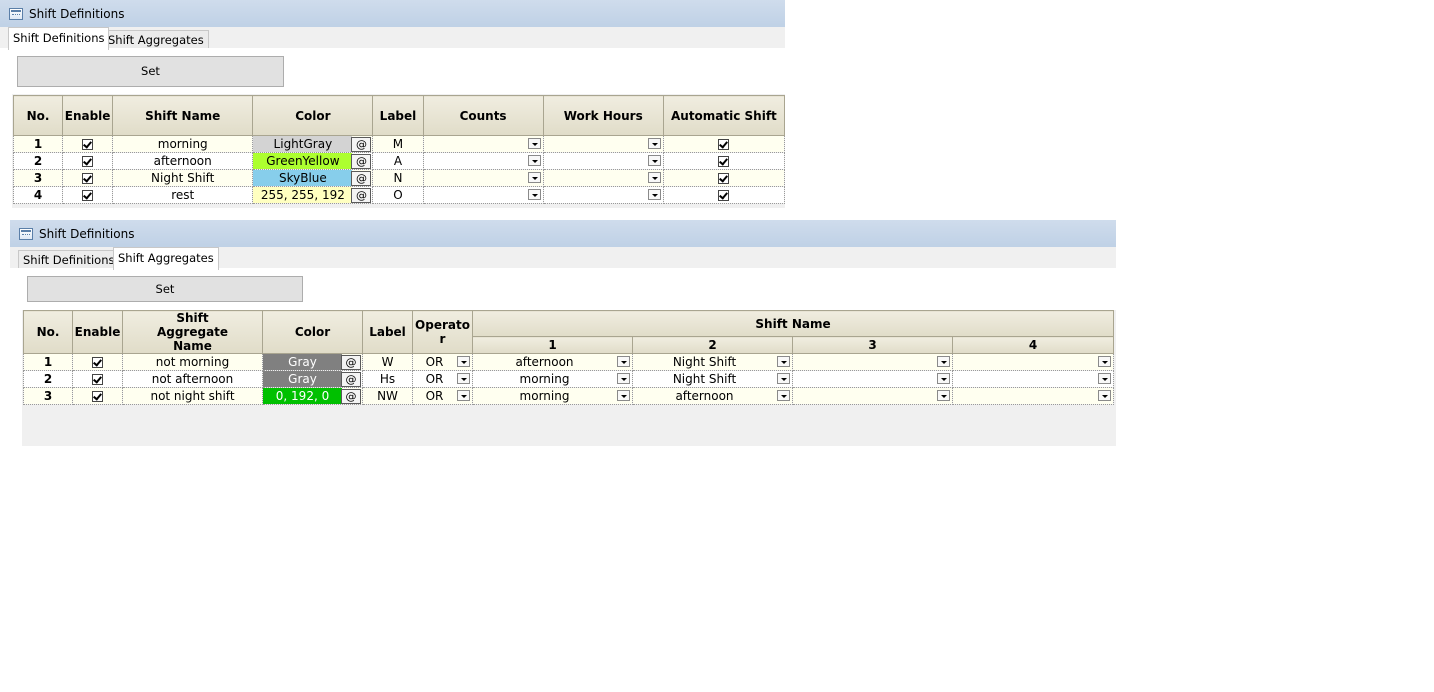  I want to click on col-header-operator: Operator, so click(442, 332).